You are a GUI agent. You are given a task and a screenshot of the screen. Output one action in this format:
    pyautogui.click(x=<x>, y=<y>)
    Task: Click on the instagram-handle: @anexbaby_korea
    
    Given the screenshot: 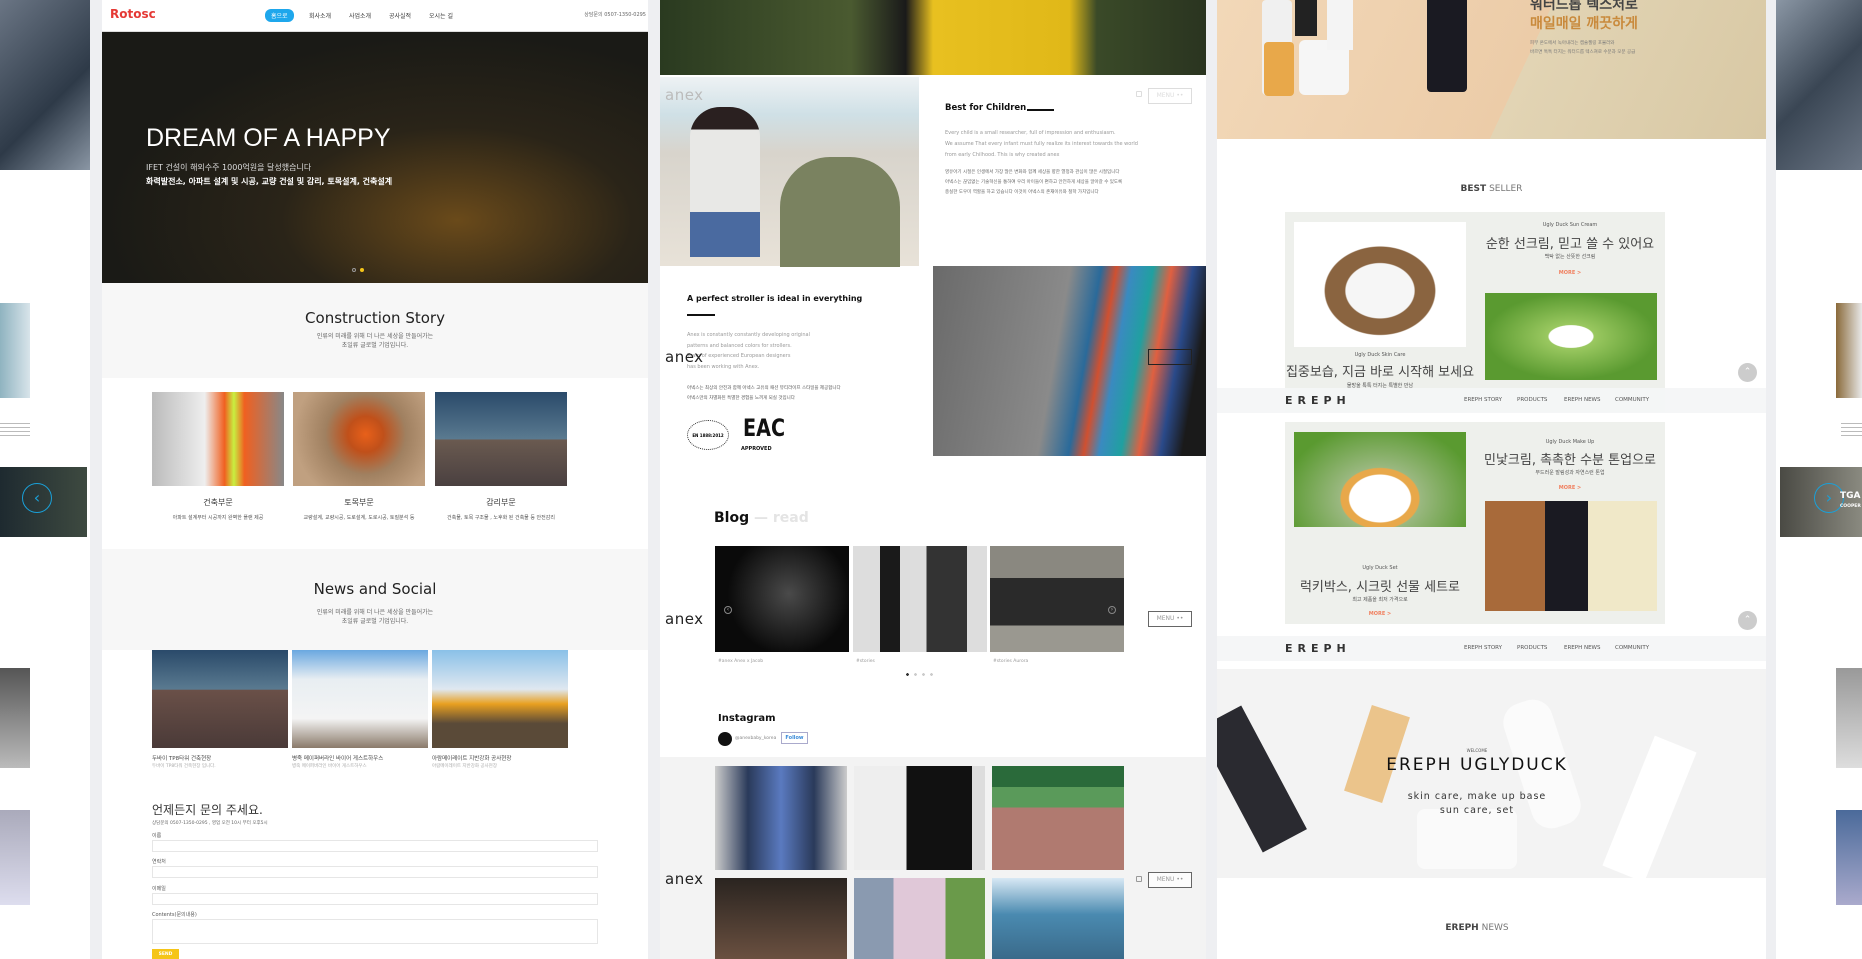 What is the action you would take?
    pyautogui.click(x=755, y=738)
    